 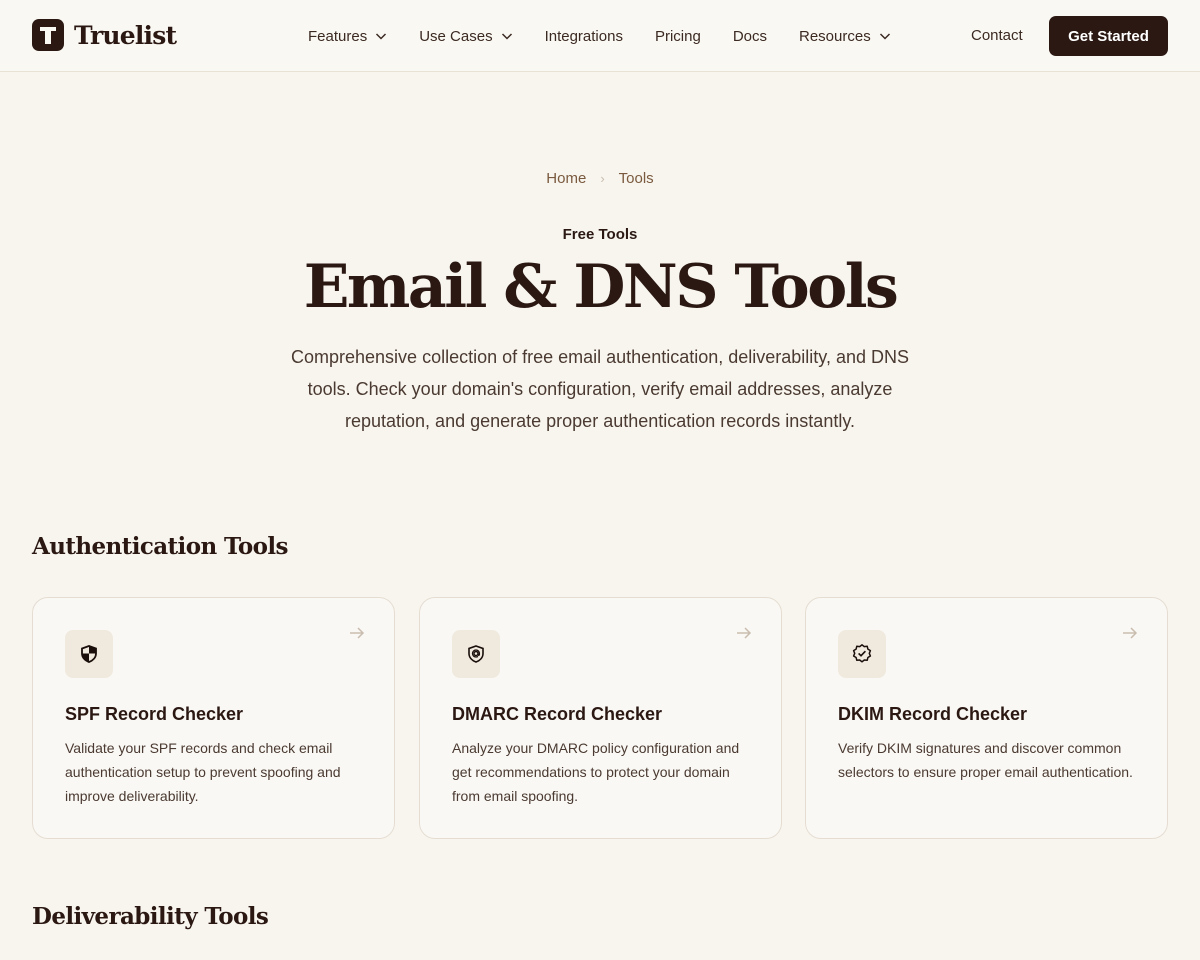 What do you see at coordinates (601, 287) in the screenshot?
I see `page-title: Email & DNS Tools` at bounding box center [601, 287].